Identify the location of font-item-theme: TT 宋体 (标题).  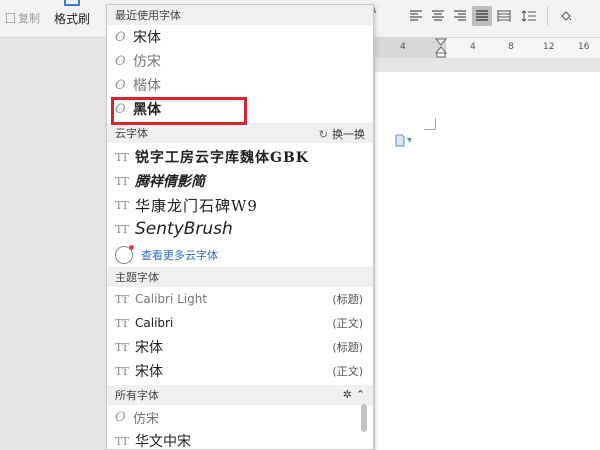
(240, 347).